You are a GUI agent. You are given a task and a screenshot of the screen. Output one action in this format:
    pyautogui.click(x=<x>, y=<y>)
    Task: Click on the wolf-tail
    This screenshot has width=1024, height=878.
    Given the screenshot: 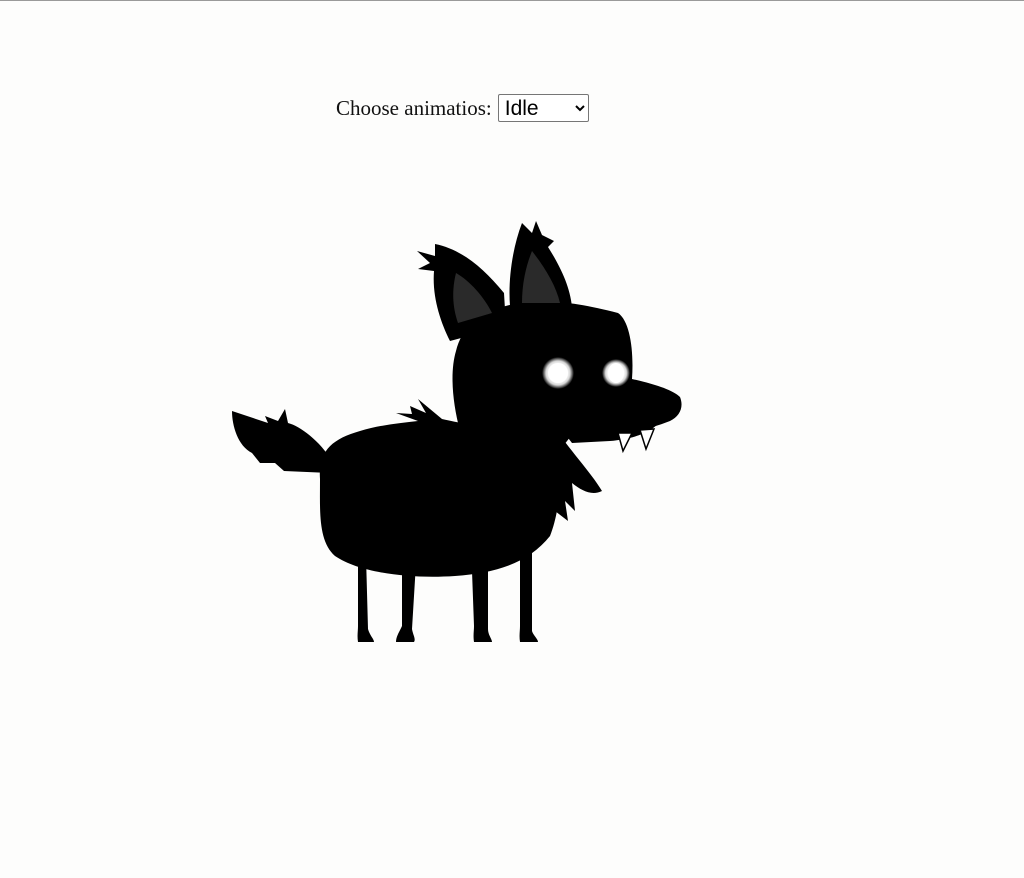 What is the action you would take?
    pyautogui.click(x=282, y=441)
    